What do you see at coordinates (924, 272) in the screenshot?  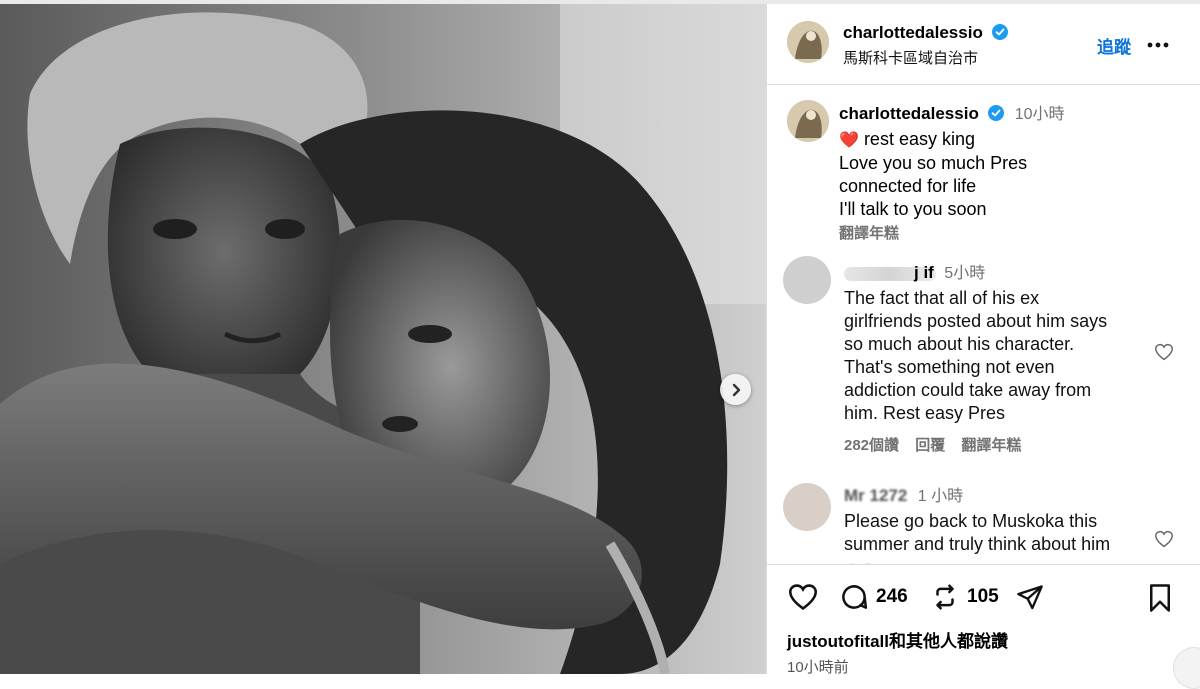 I see `commenter-username: j if` at bounding box center [924, 272].